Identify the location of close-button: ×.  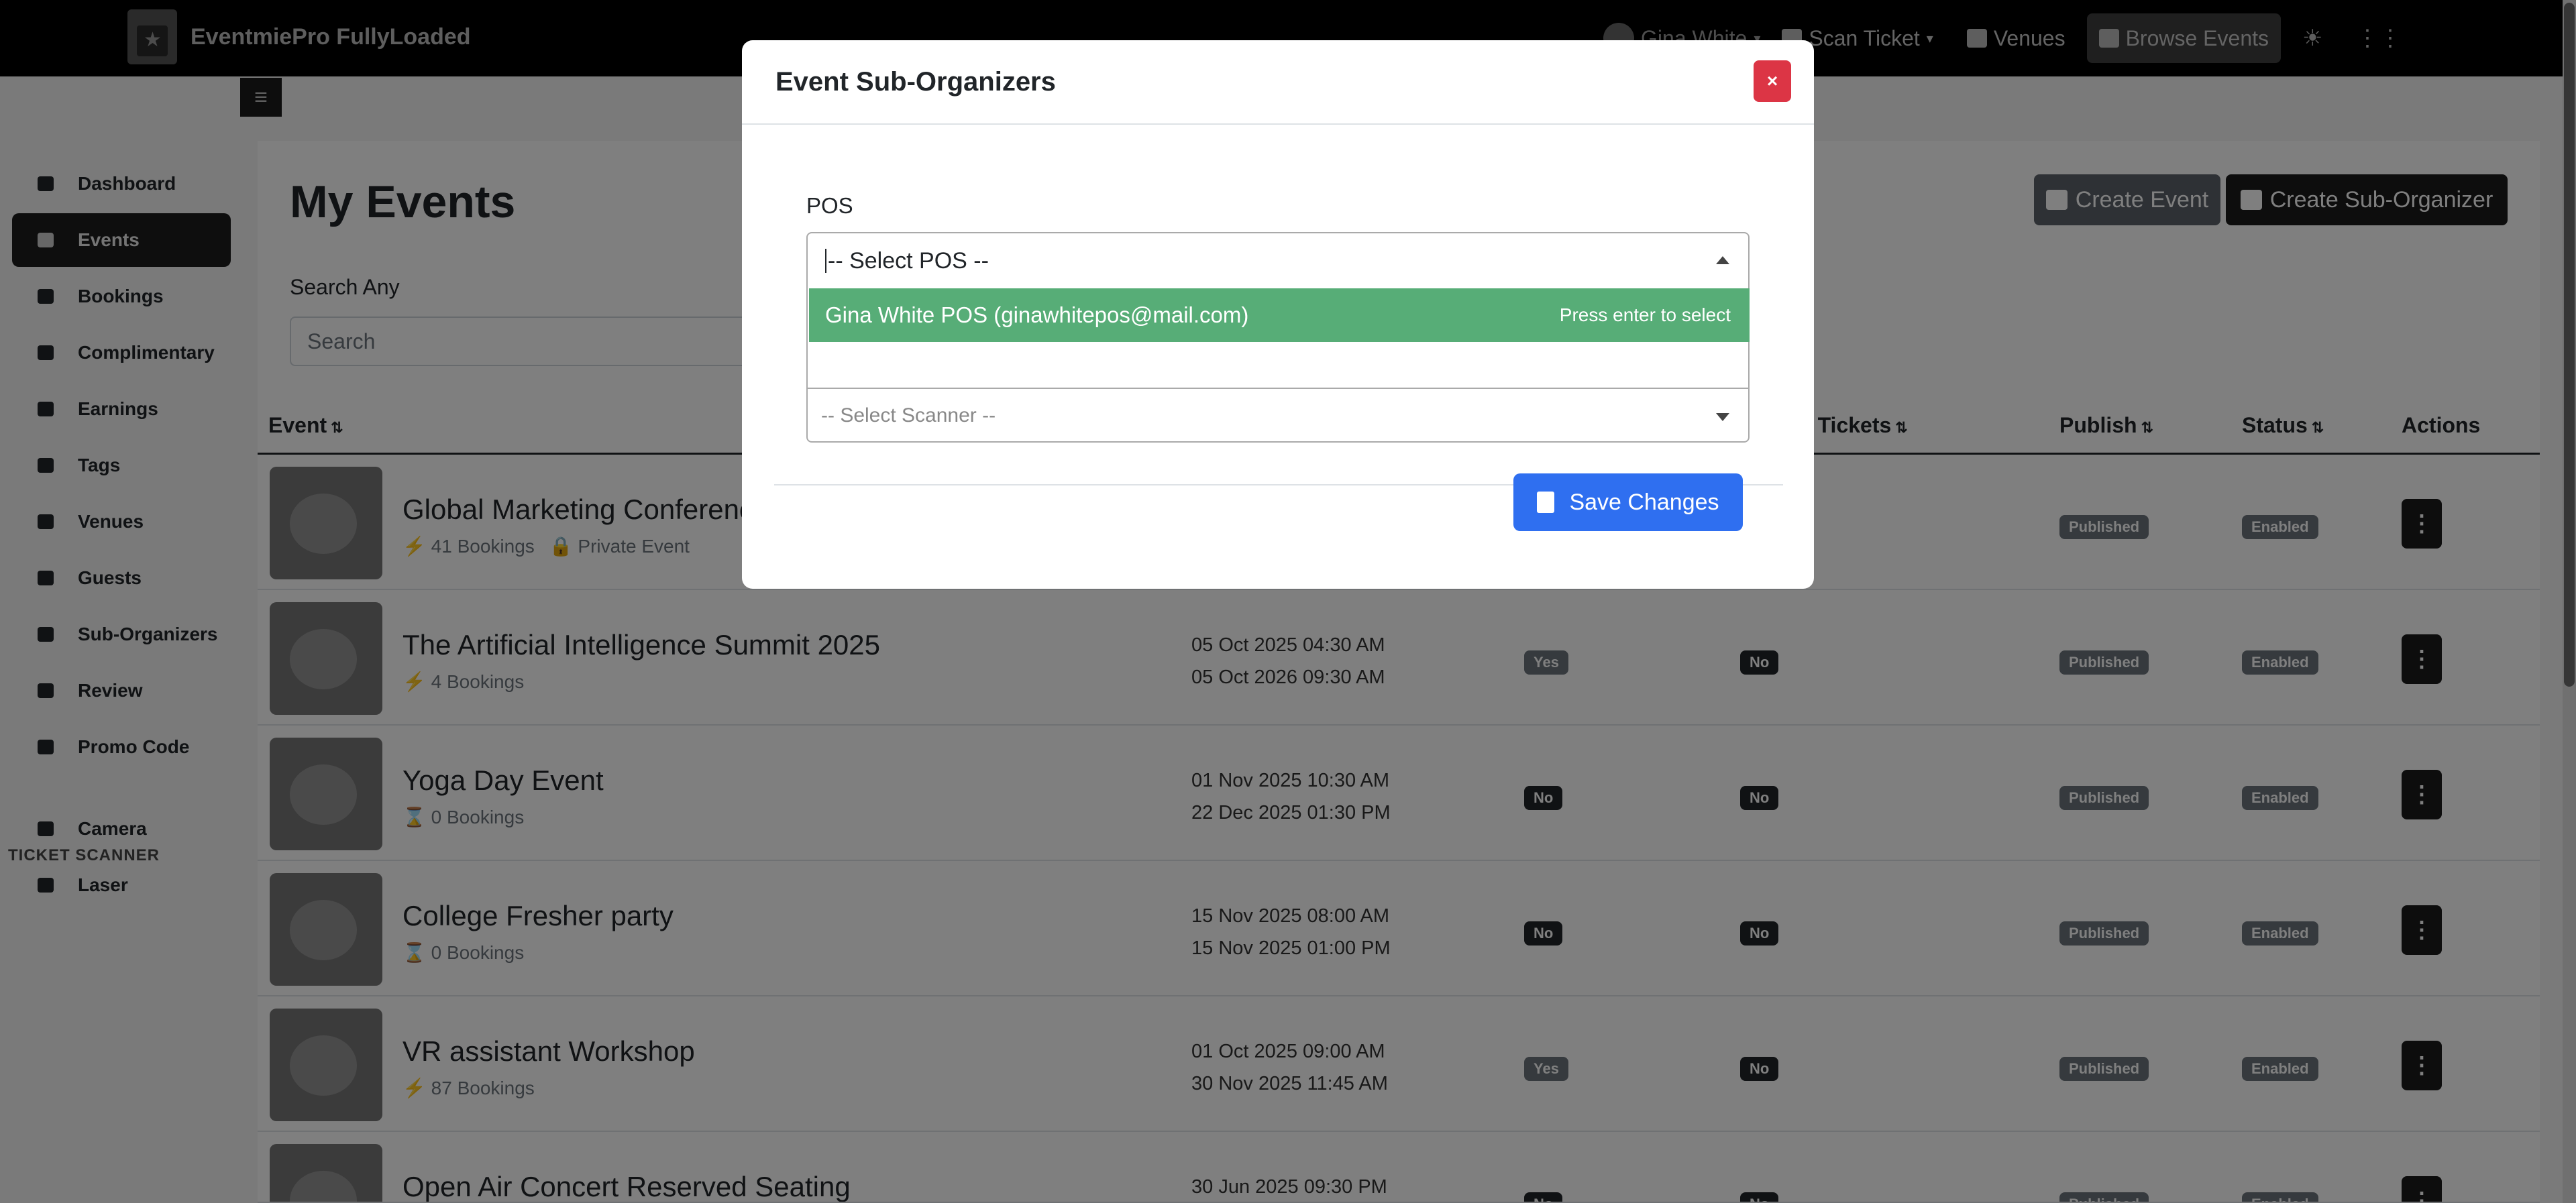
(1772, 81).